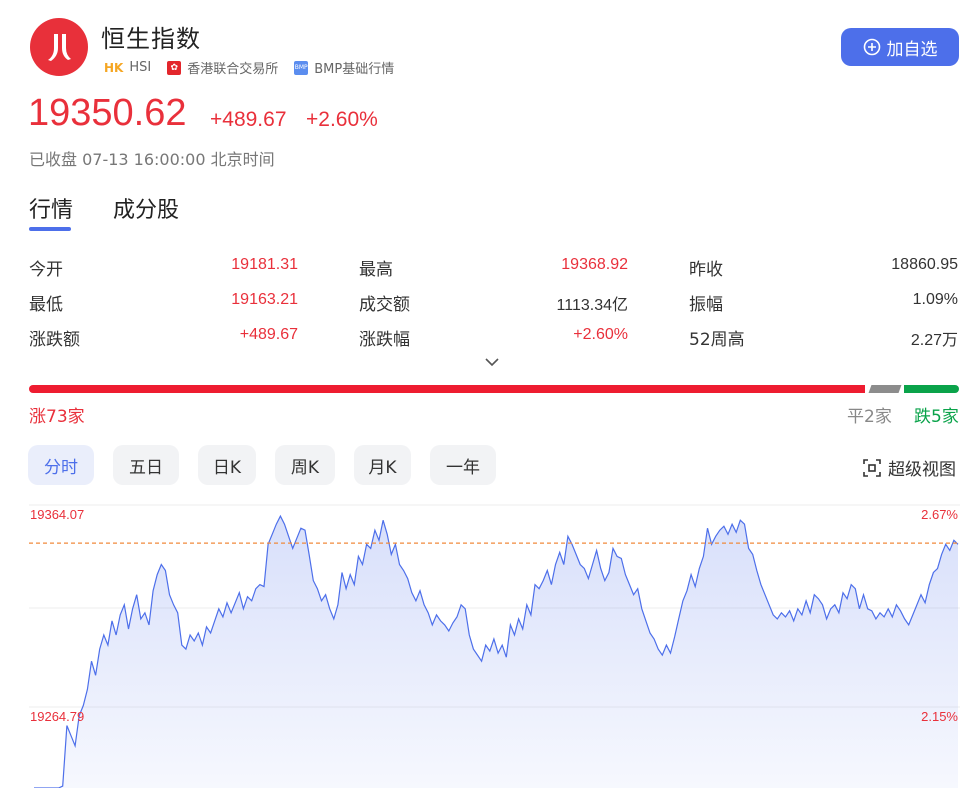  What do you see at coordinates (384, 305) in the screenshot?
I see `stat-label: 成交额` at bounding box center [384, 305].